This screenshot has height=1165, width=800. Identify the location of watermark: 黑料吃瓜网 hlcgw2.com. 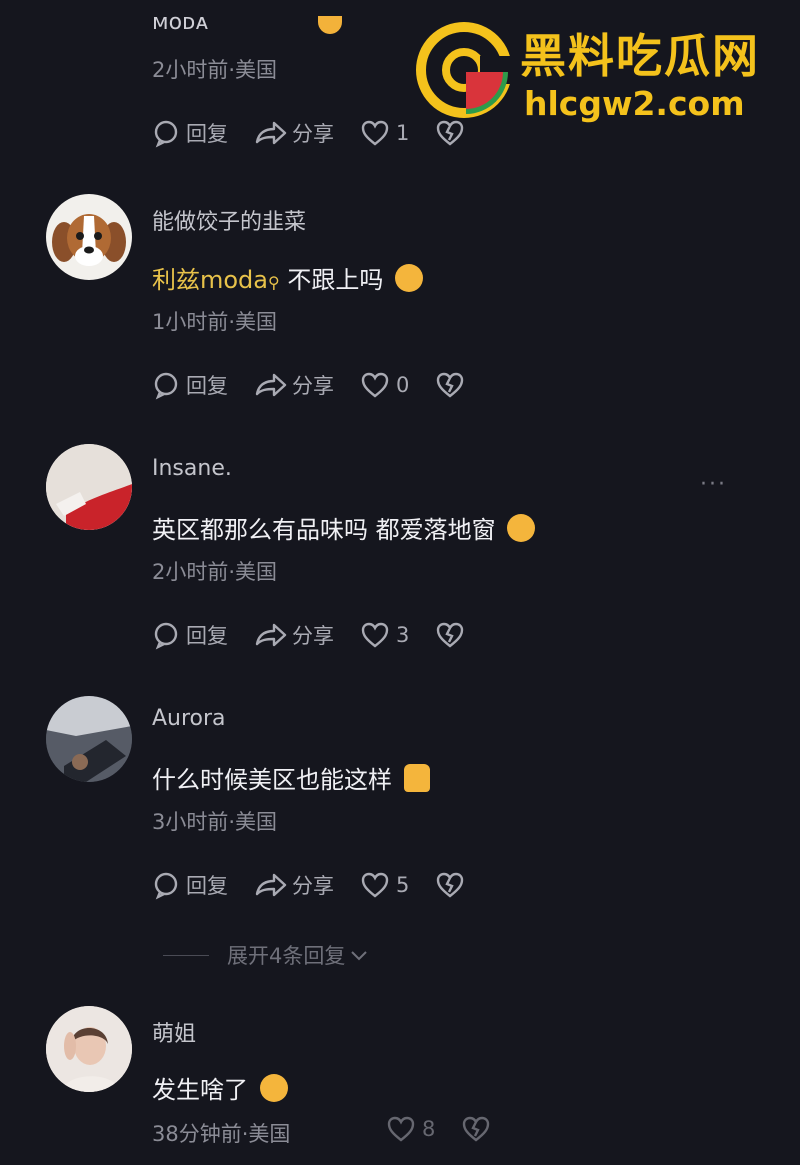
(604, 73).